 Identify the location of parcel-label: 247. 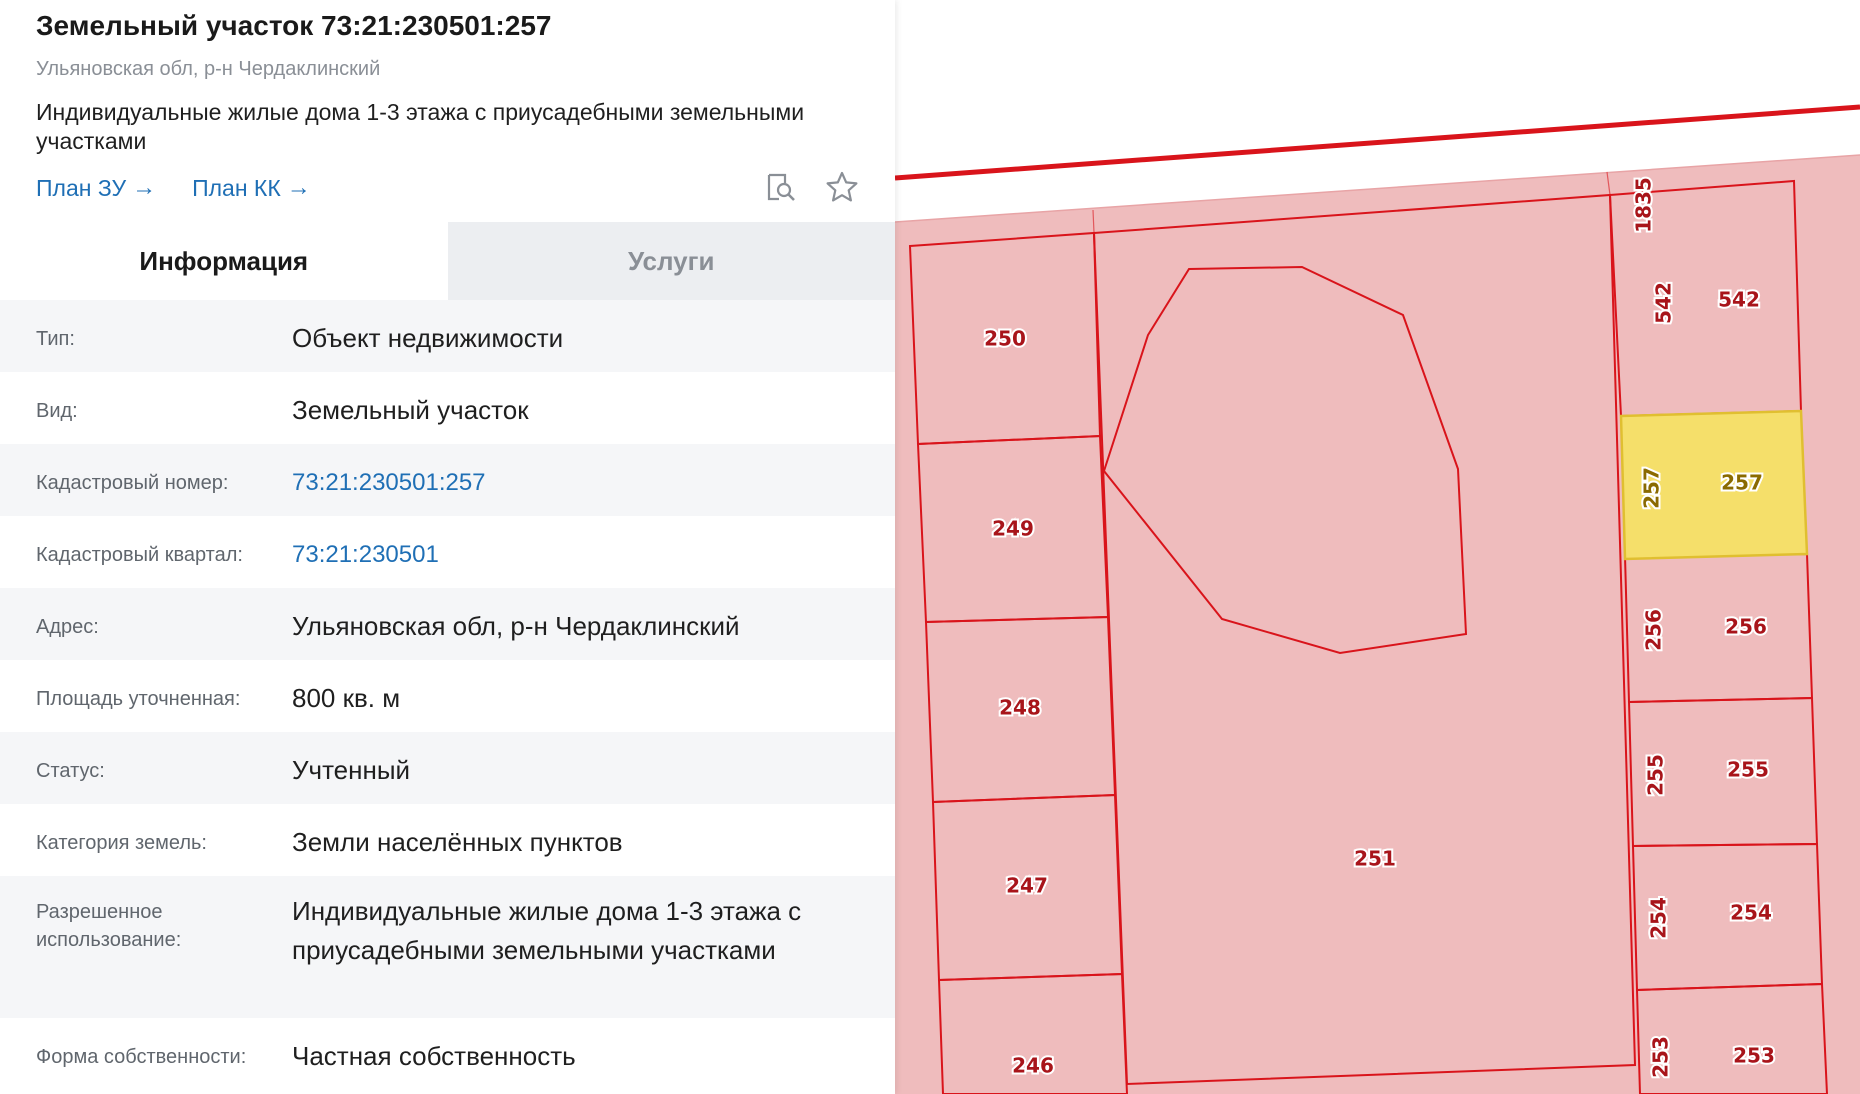
(1027, 886).